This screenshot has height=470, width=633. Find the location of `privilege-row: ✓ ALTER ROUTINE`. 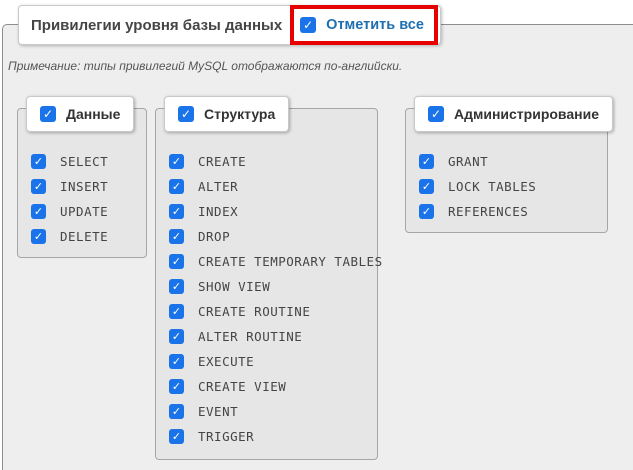

privilege-row: ✓ ALTER ROUTINE is located at coordinates (276, 336).